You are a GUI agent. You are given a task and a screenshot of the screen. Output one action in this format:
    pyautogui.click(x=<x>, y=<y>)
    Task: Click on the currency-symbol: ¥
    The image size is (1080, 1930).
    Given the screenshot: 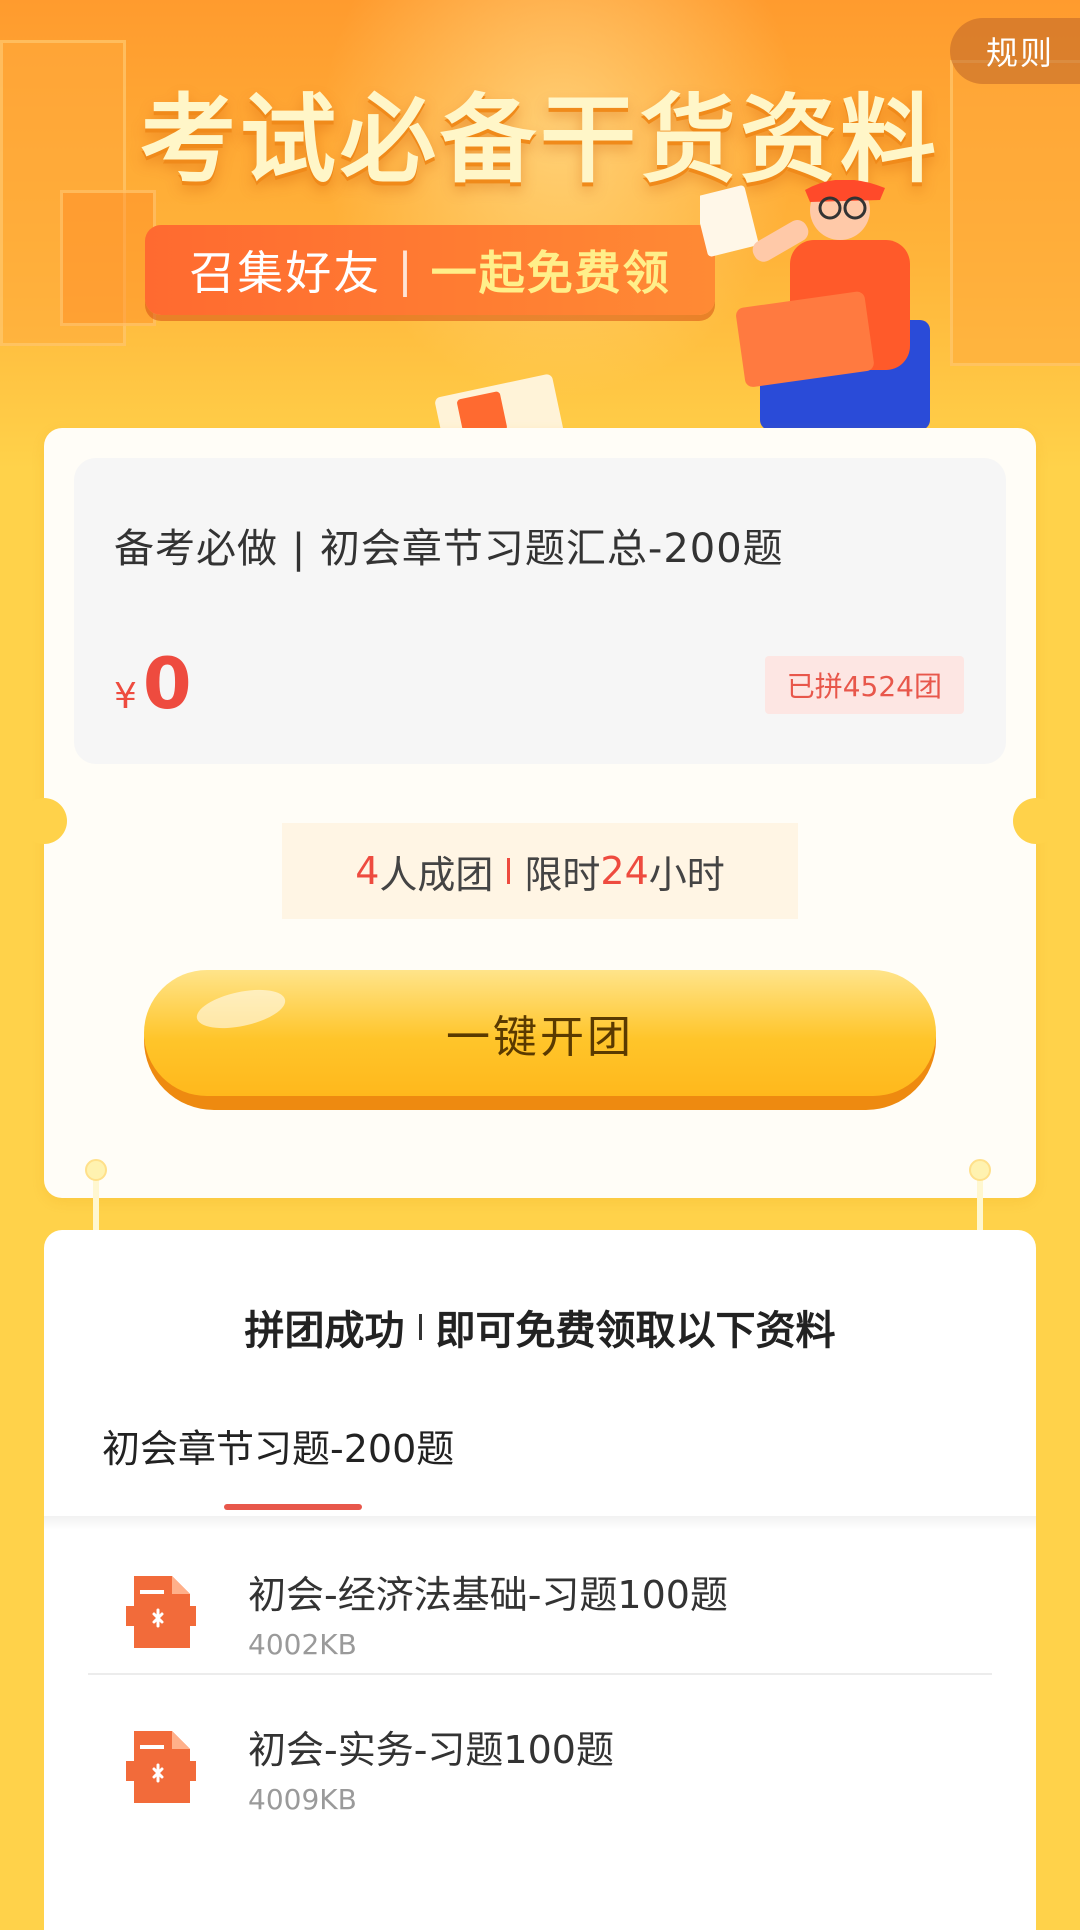 What is the action you would take?
    pyautogui.click(x=125, y=696)
    